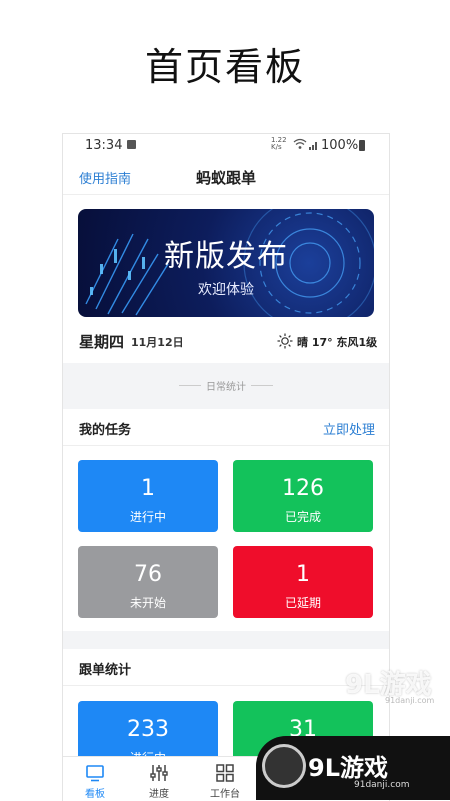 Image resolution: width=450 pixels, height=801 pixels. What do you see at coordinates (303, 488) in the screenshot?
I see `tile-value: 126` at bounding box center [303, 488].